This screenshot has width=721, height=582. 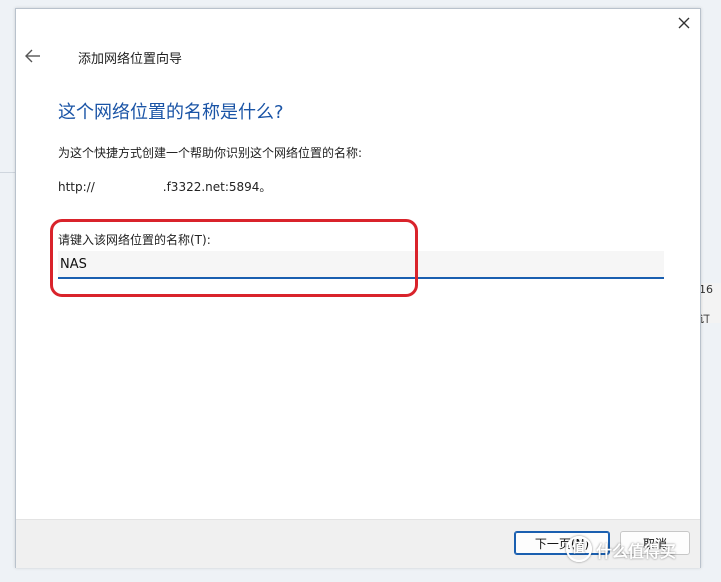 I want to click on back-button, so click(x=33, y=56).